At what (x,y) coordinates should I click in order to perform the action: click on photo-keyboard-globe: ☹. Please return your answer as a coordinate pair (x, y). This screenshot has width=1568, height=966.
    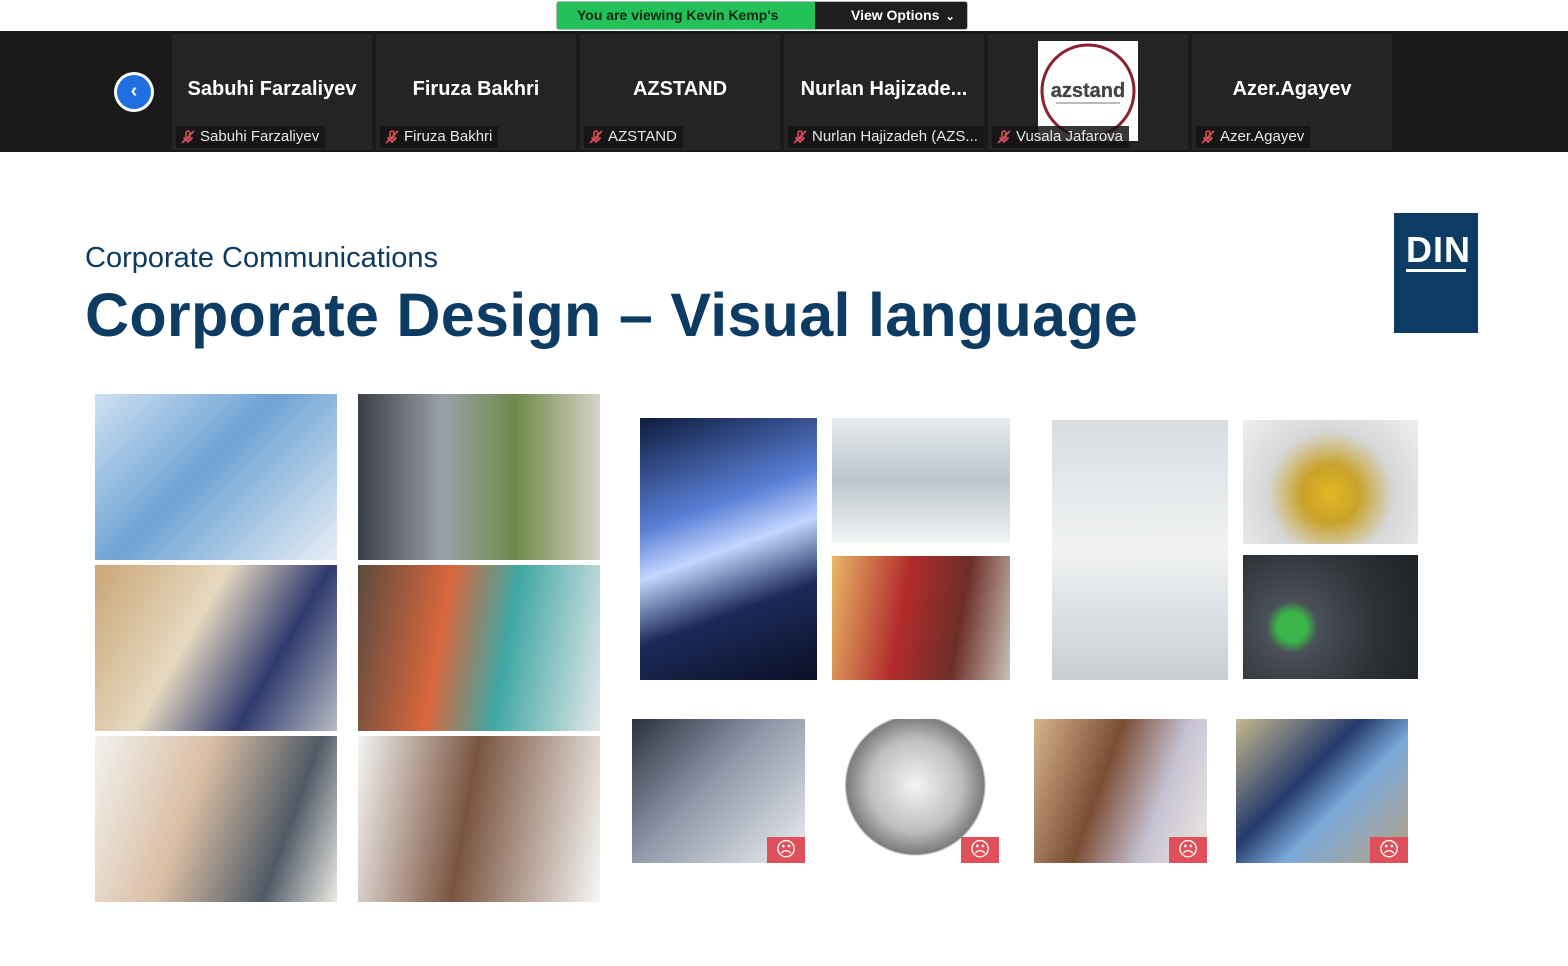
    Looking at the image, I should click on (718, 791).